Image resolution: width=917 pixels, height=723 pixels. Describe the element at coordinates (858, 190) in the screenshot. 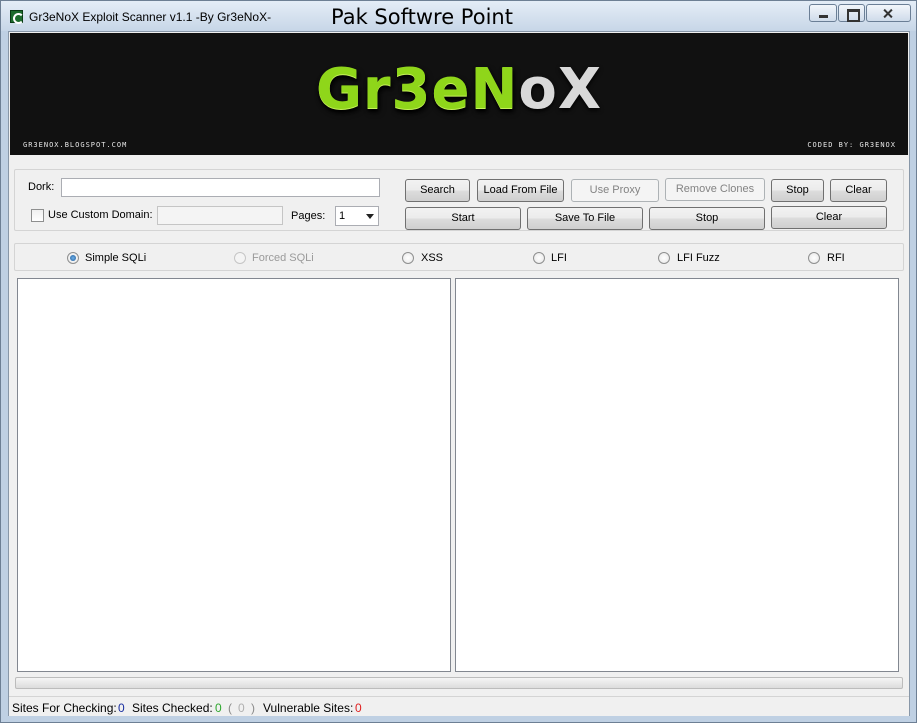

I see `clear-search-button: Clear` at that location.